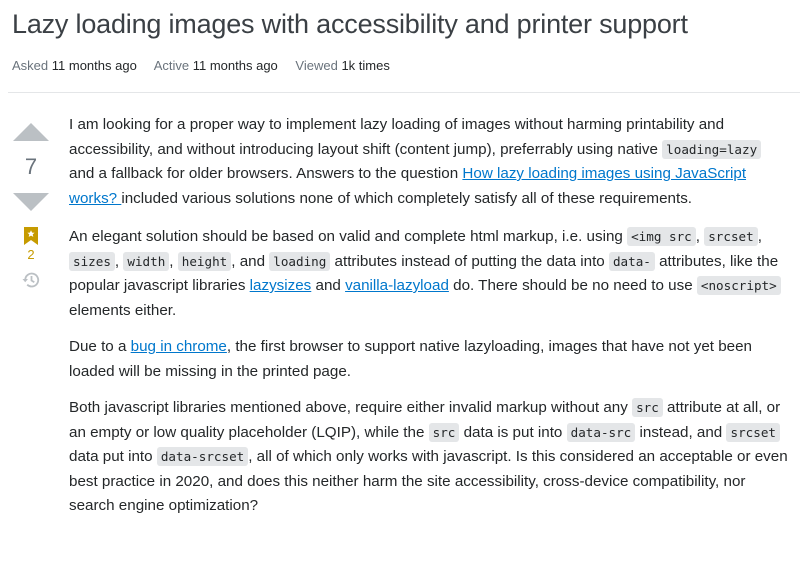 The width and height of the screenshot is (800, 577). Describe the element at coordinates (712, 149) in the screenshot. I see `code-snippet: loading=lazy` at that location.